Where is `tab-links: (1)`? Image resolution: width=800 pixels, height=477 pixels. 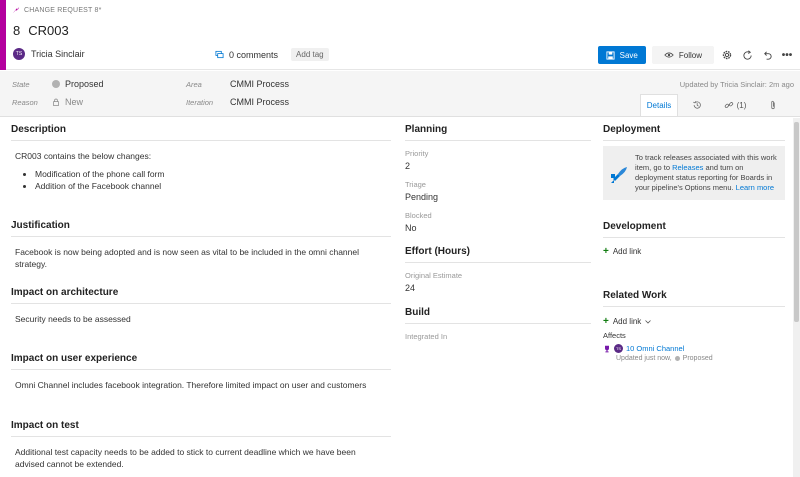
tab-links: (1) is located at coordinates (735, 105).